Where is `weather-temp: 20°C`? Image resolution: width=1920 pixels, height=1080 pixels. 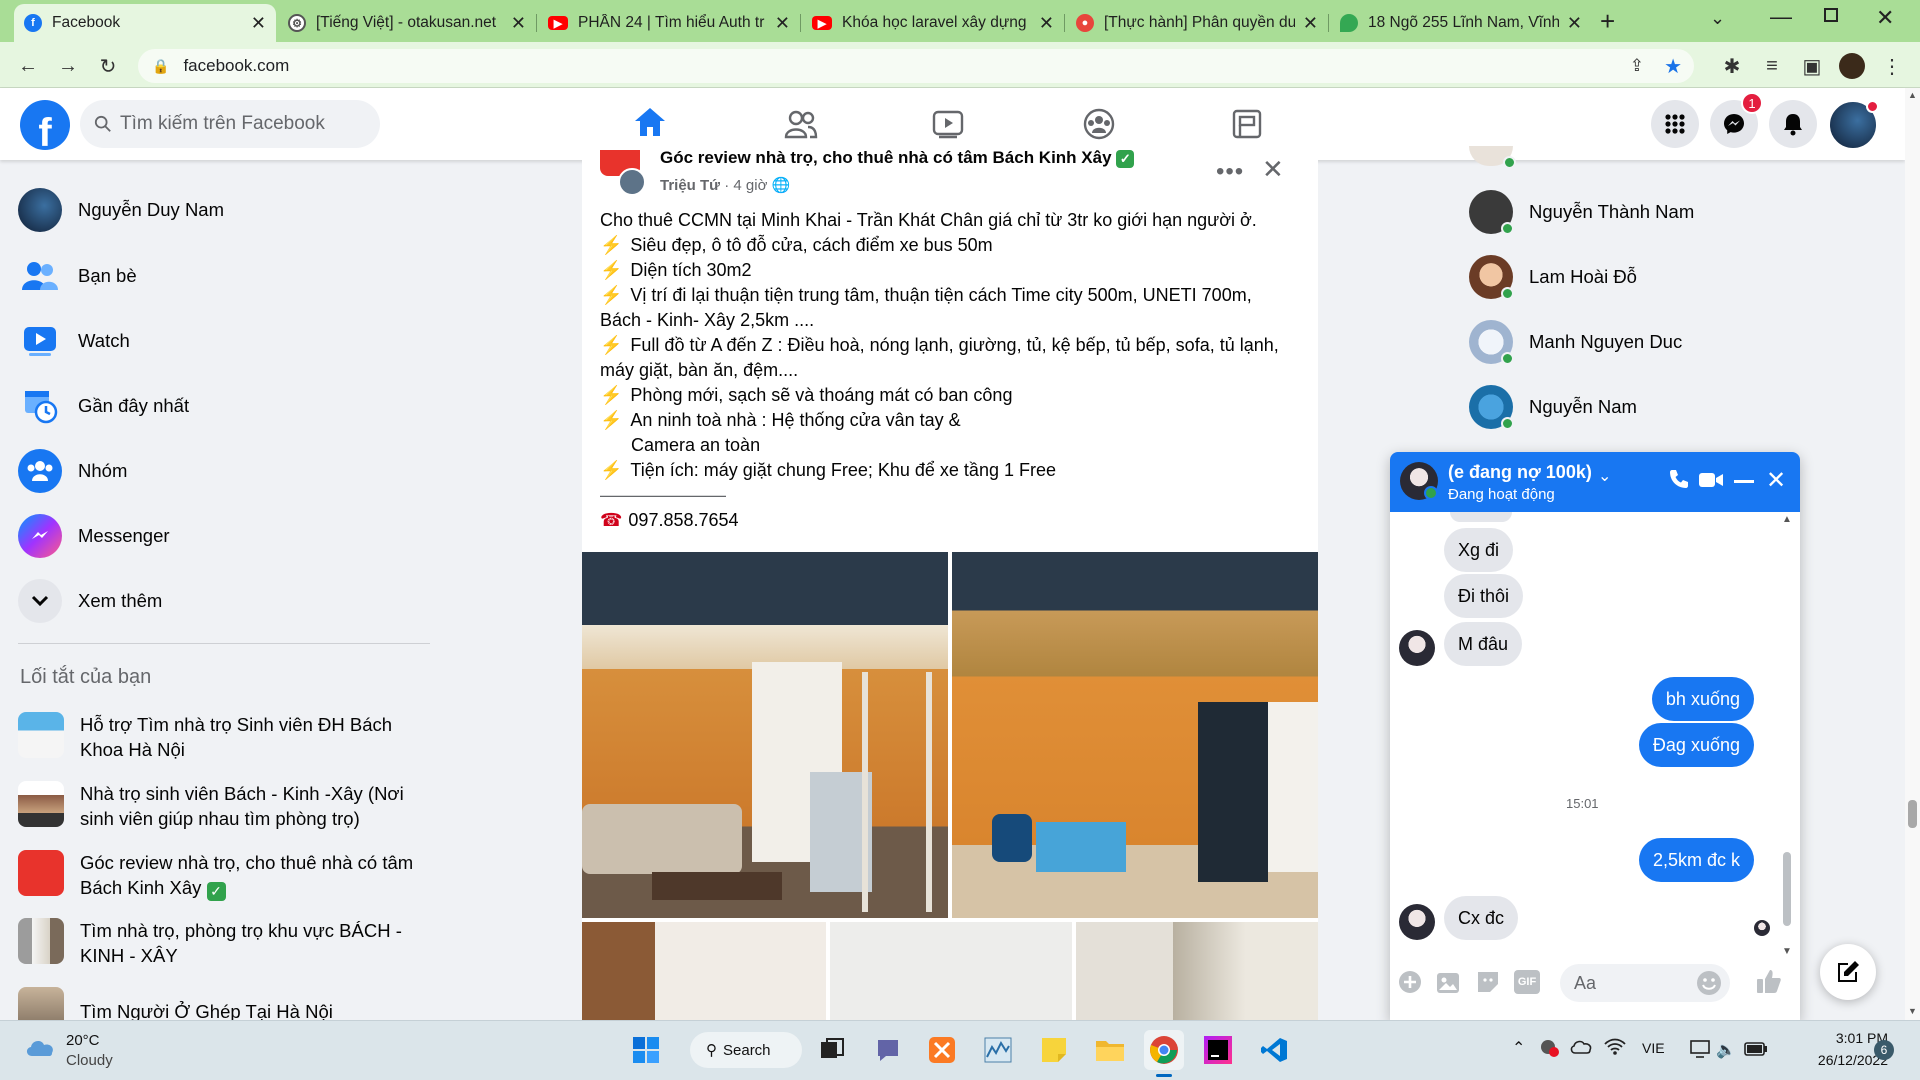 weather-temp: 20°C is located at coordinates (83, 1040).